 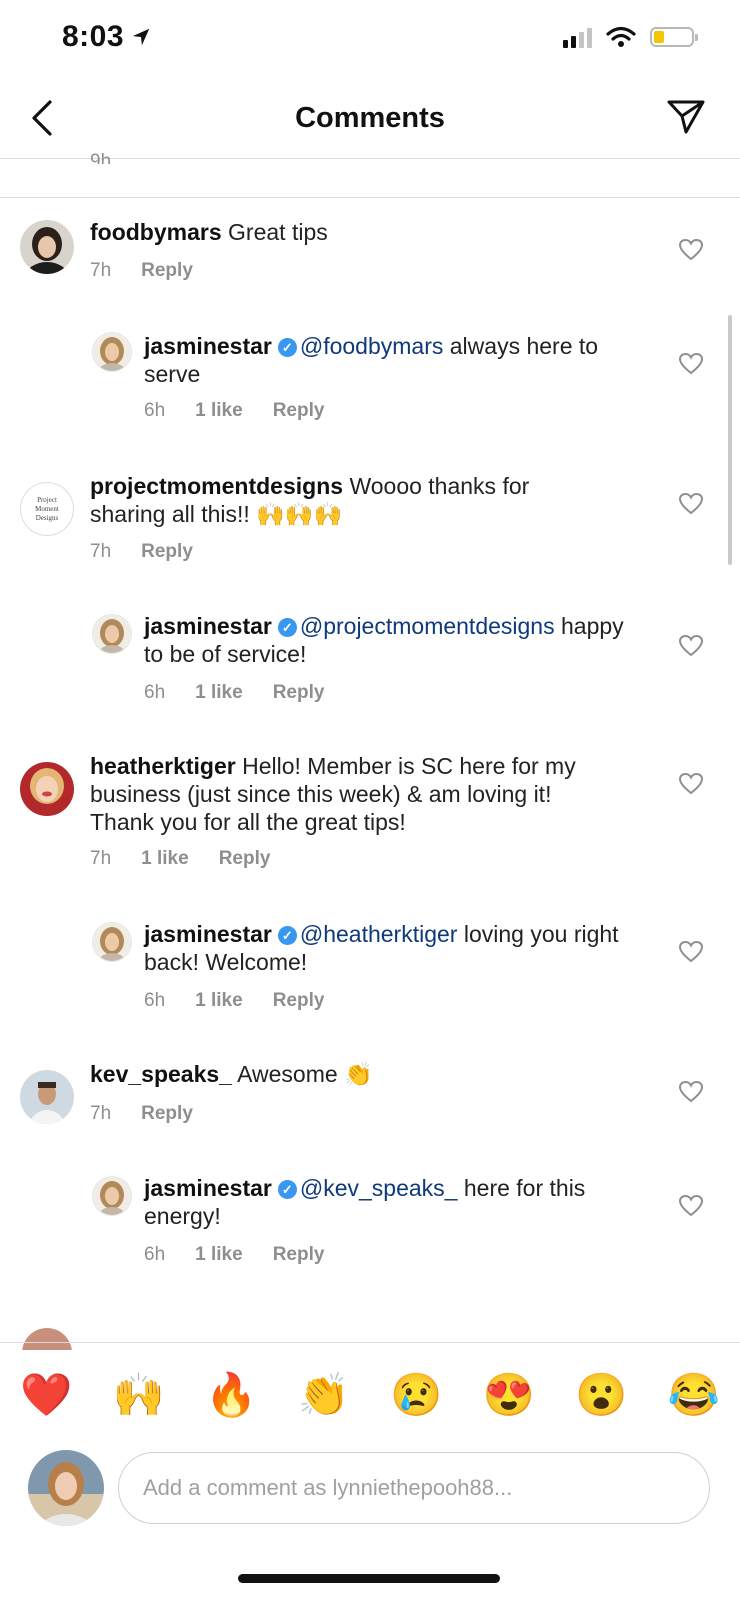 What do you see at coordinates (46, 1395) in the screenshot?
I see `emoji-heart-button: ❤️` at bounding box center [46, 1395].